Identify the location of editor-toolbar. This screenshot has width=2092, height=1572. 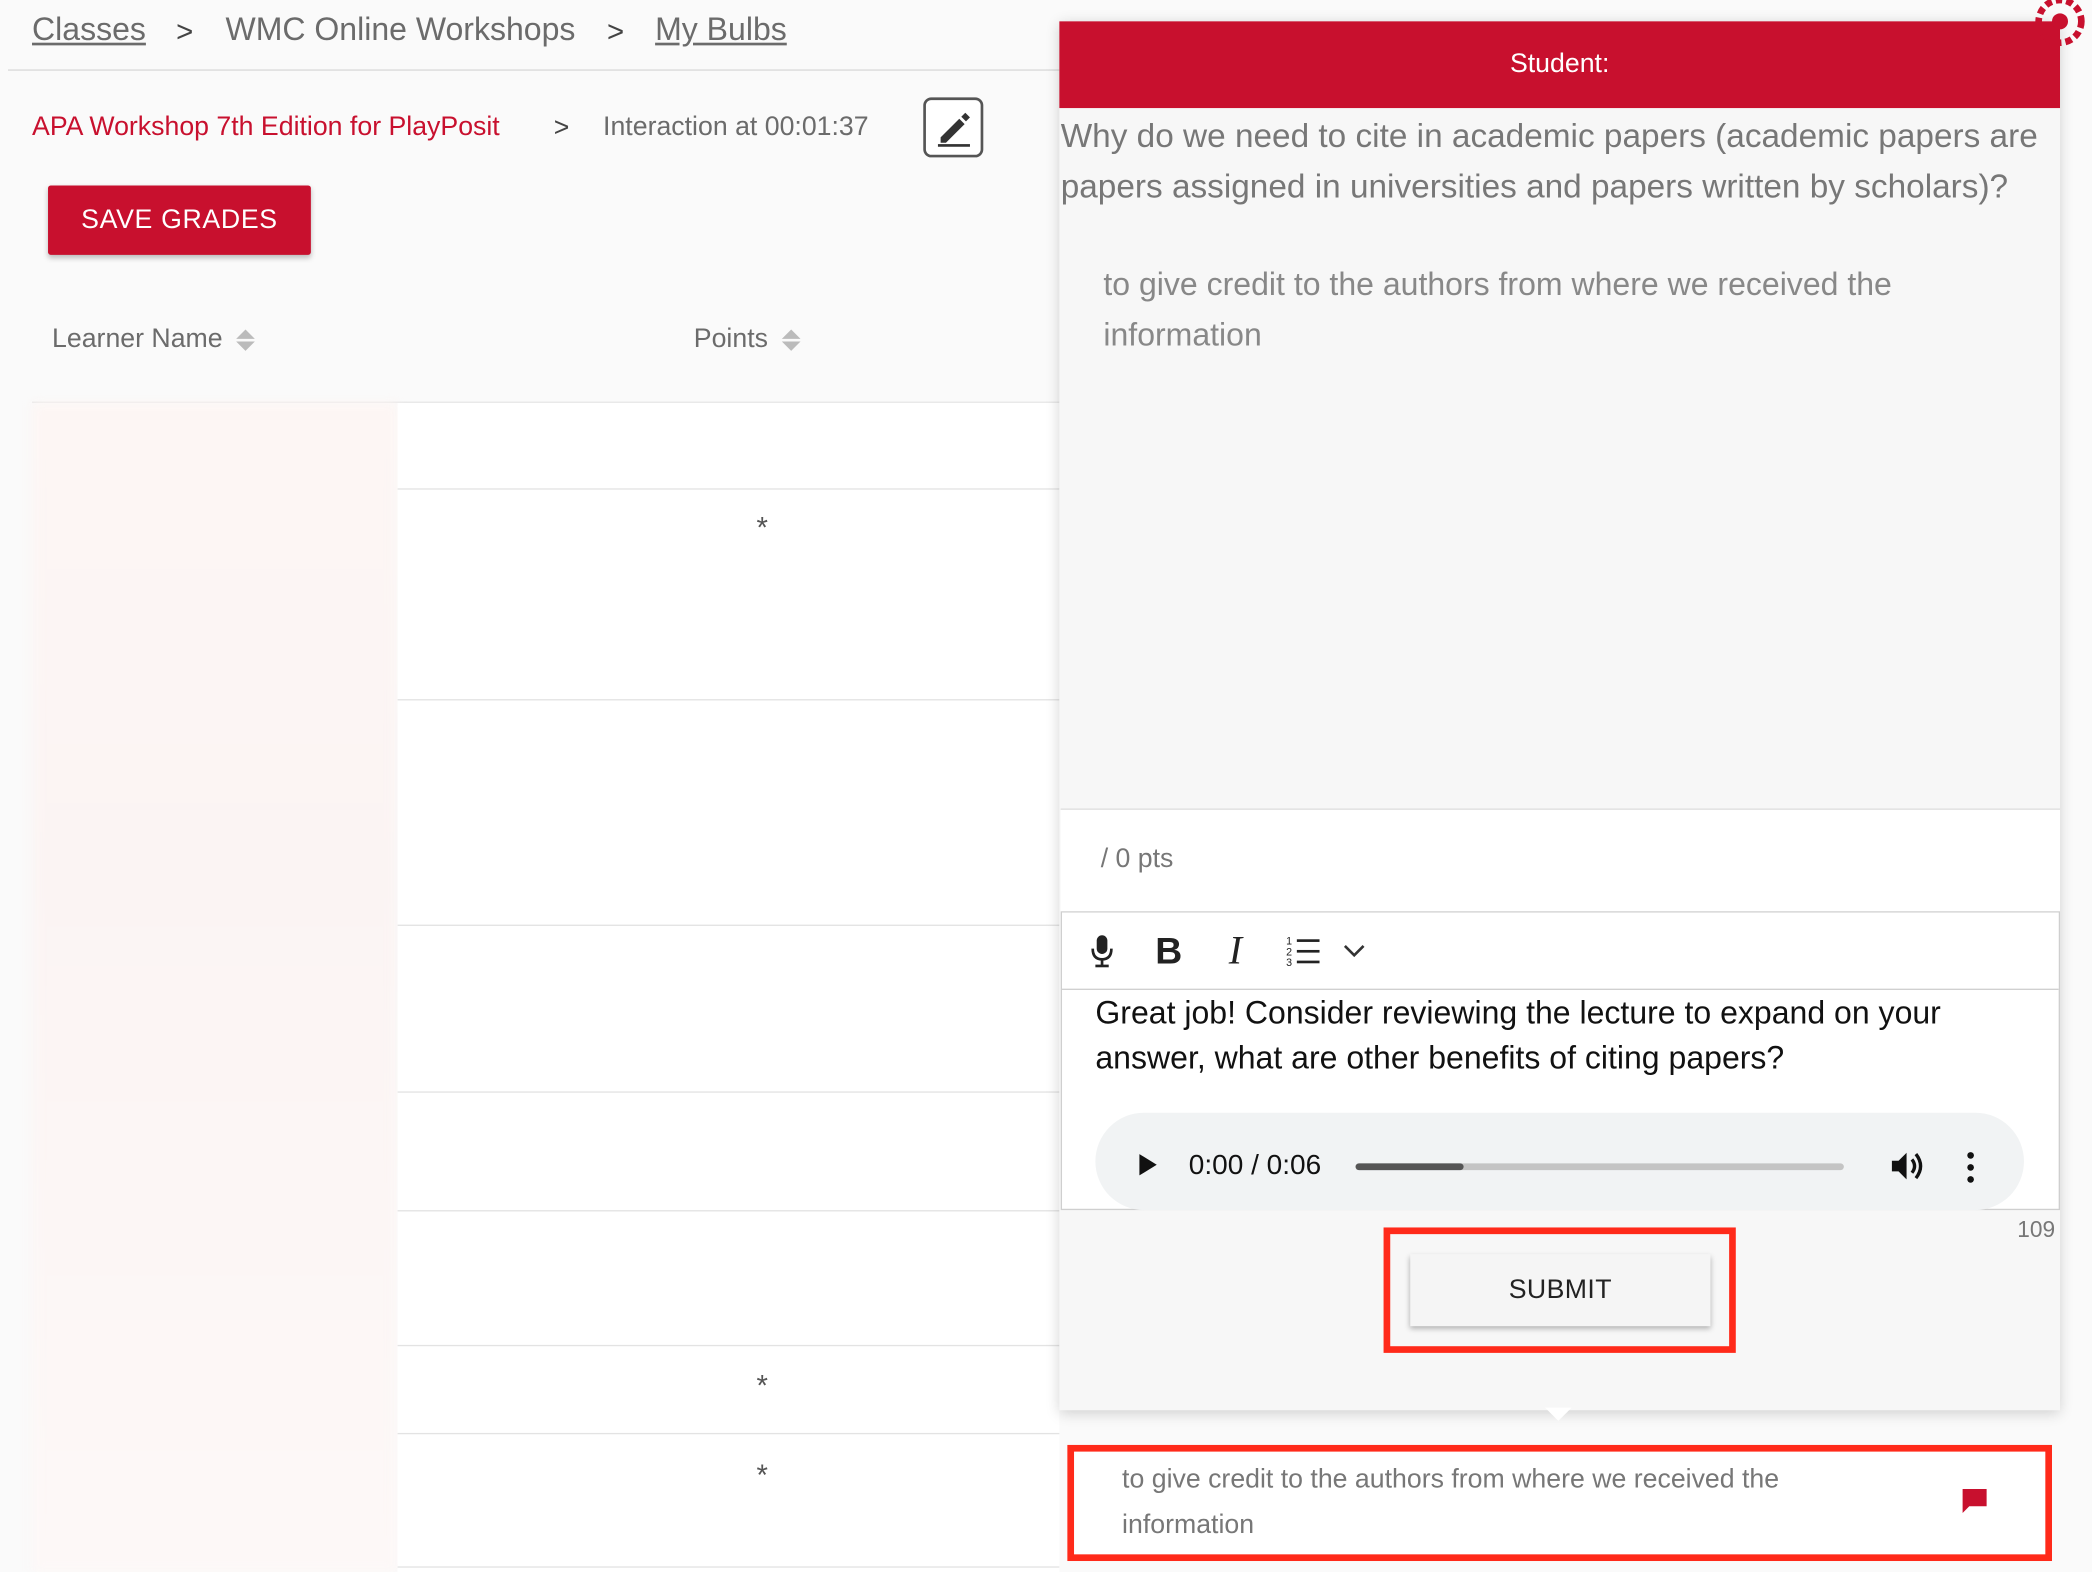
(1560, 951).